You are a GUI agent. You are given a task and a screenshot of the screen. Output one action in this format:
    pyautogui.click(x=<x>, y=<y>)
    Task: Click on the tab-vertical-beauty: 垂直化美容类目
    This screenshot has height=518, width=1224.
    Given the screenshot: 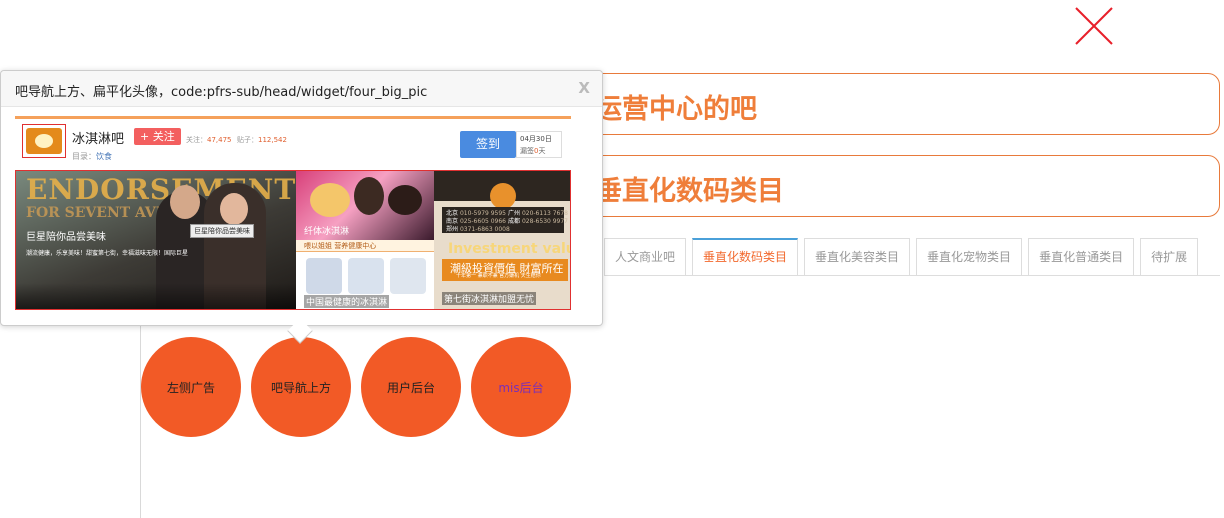 What is the action you would take?
    pyautogui.click(x=857, y=256)
    